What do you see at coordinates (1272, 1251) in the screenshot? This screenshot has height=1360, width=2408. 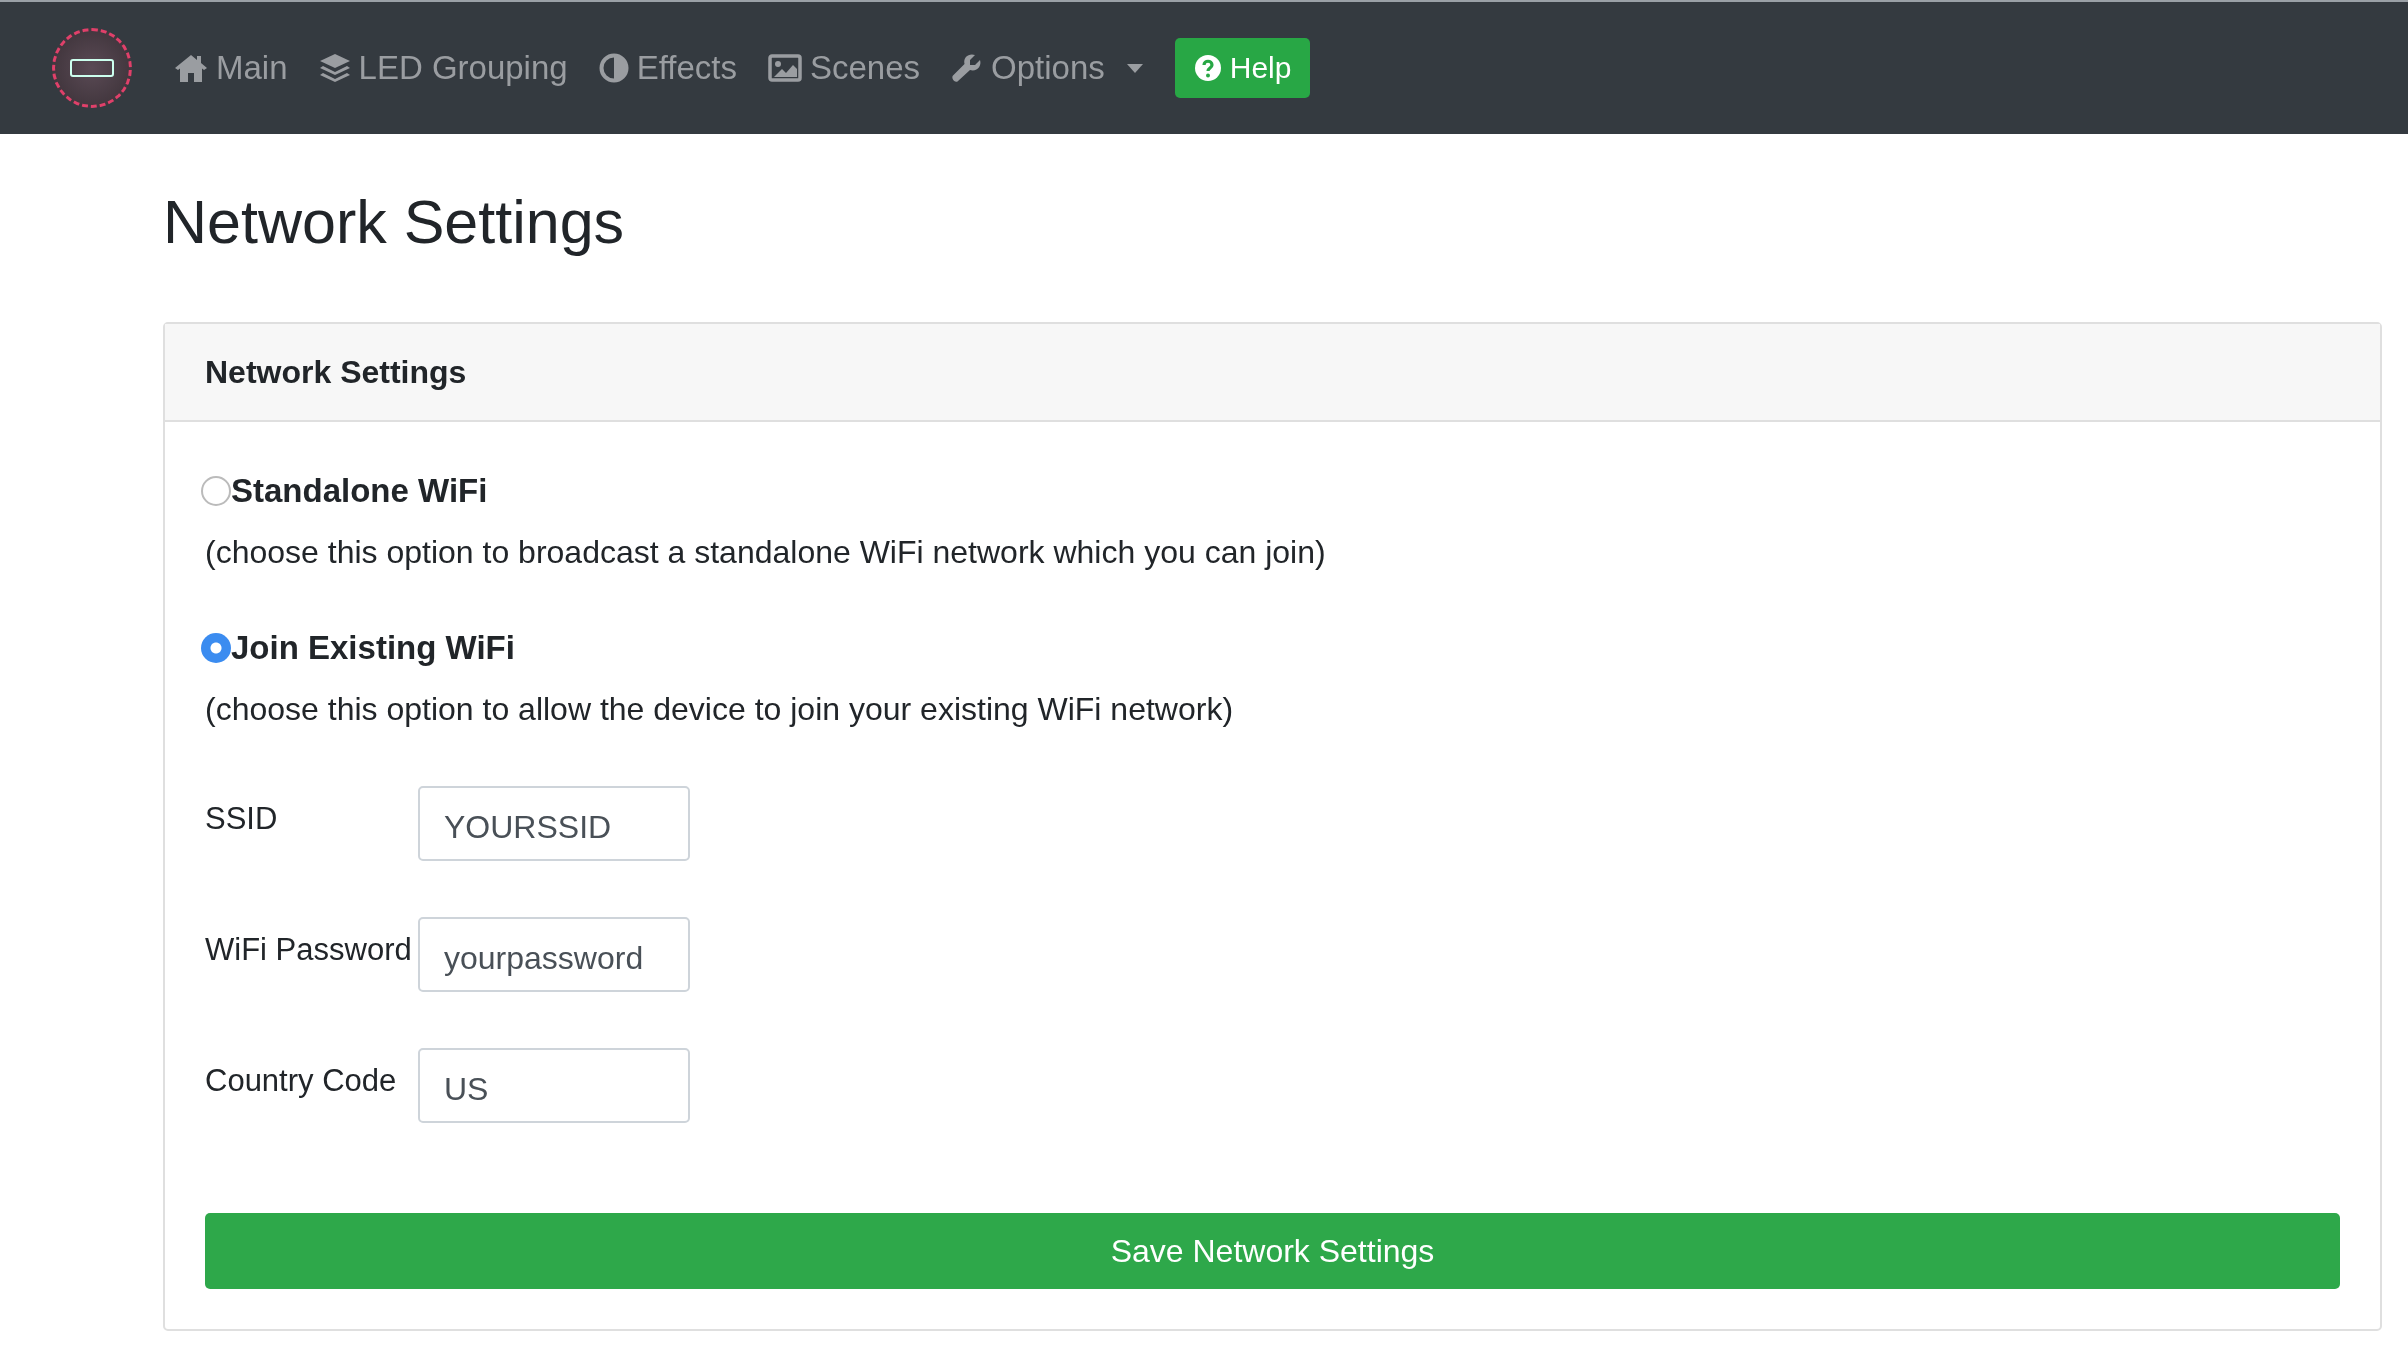 I see `save-button: Save Network Settings` at bounding box center [1272, 1251].